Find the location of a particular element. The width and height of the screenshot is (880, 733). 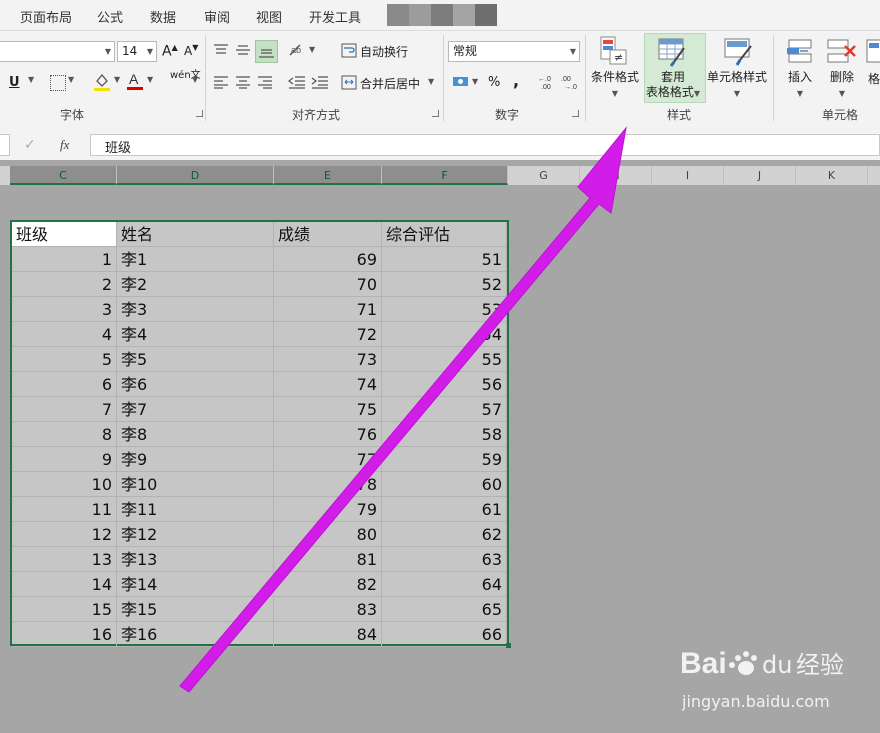

svg-text: du is located at coordinates (777, 665).